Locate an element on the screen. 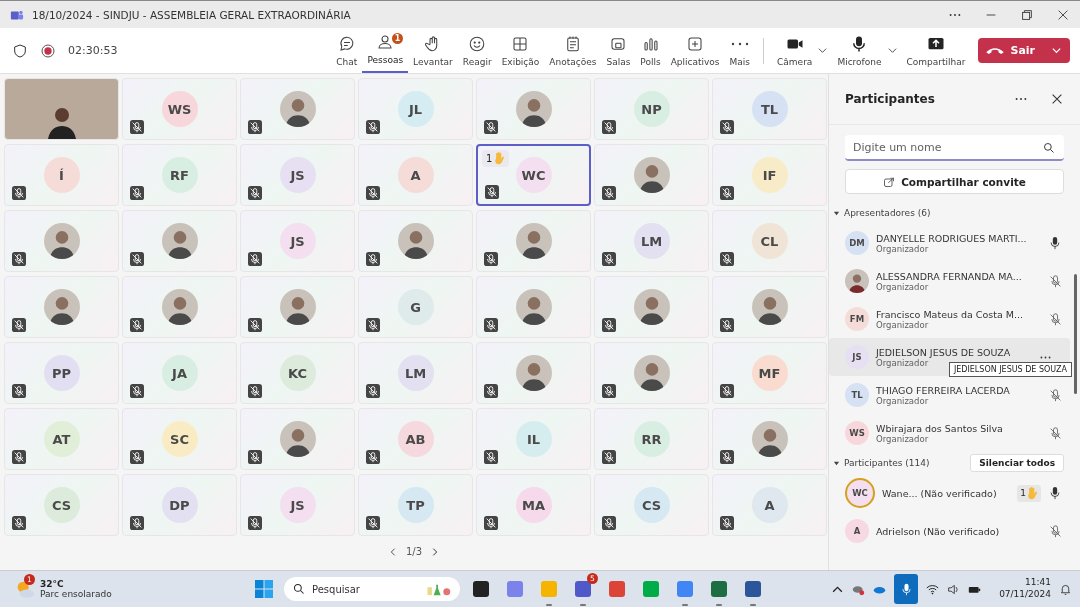  panel-title: Participantes is located at coordinates (890, 99).